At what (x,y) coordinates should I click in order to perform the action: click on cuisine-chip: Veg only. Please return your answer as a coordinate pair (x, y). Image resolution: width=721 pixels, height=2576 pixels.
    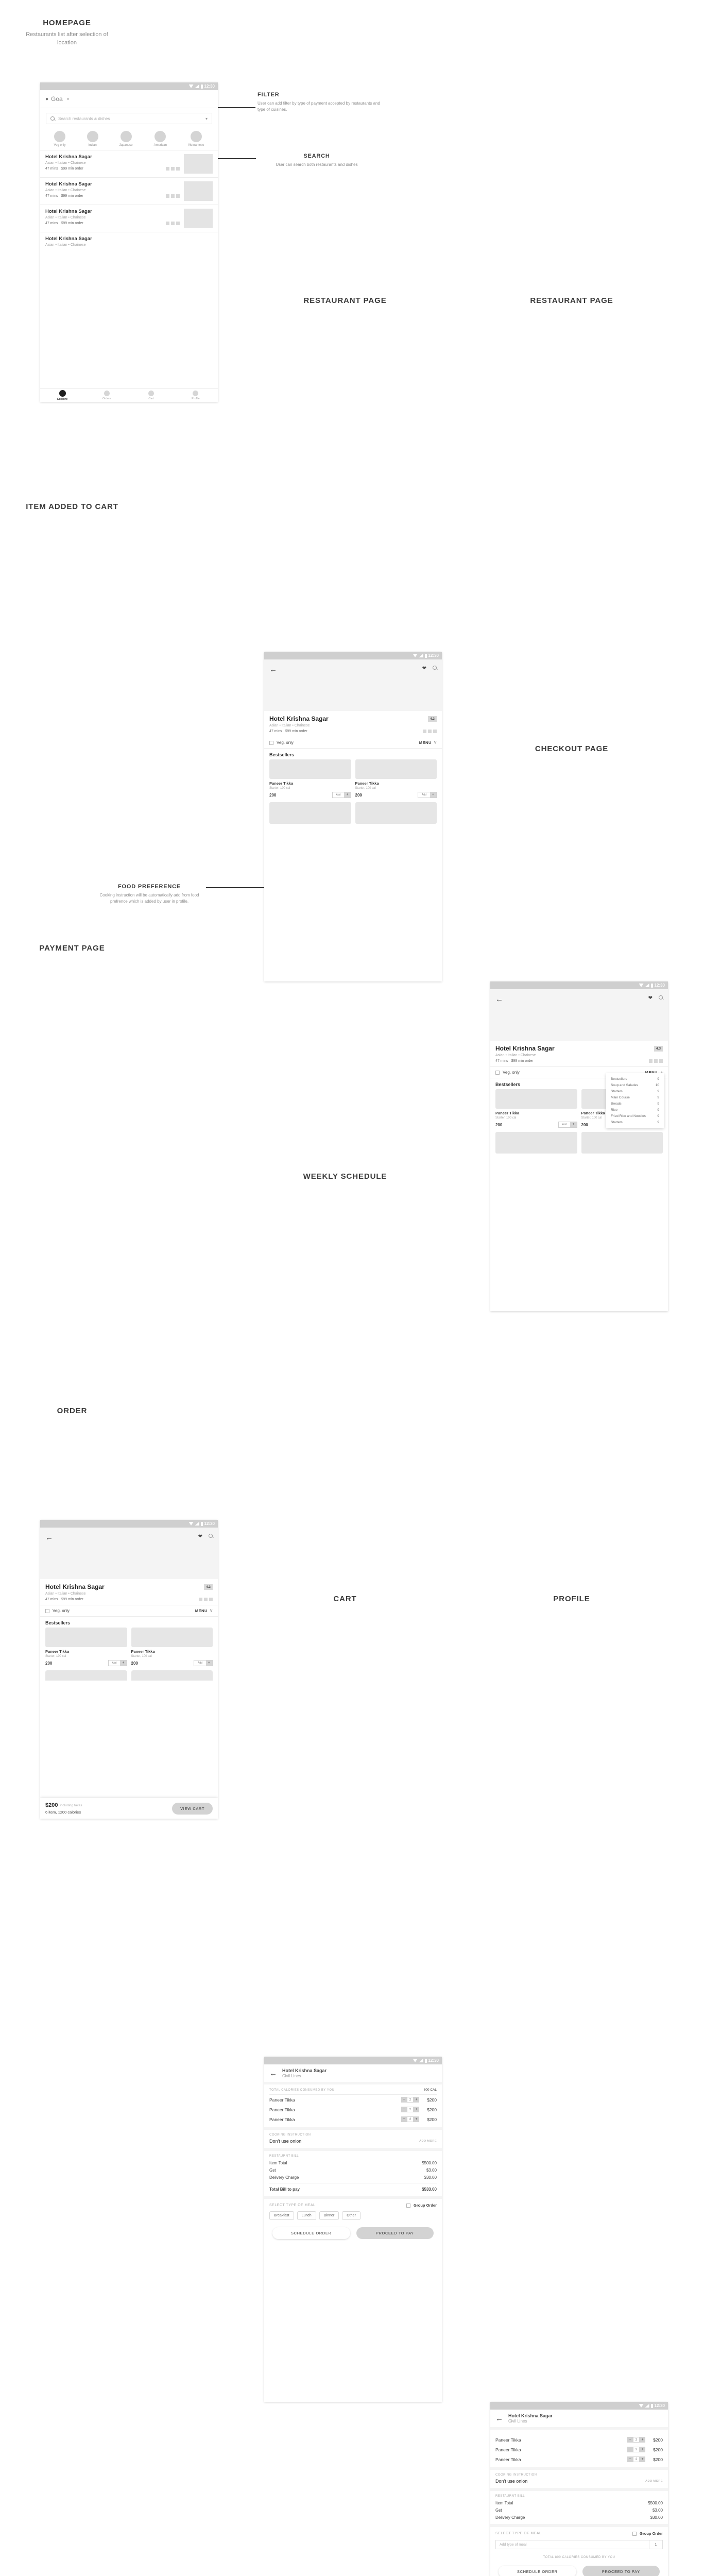
    Looking at the image, I should click on (60, 139).